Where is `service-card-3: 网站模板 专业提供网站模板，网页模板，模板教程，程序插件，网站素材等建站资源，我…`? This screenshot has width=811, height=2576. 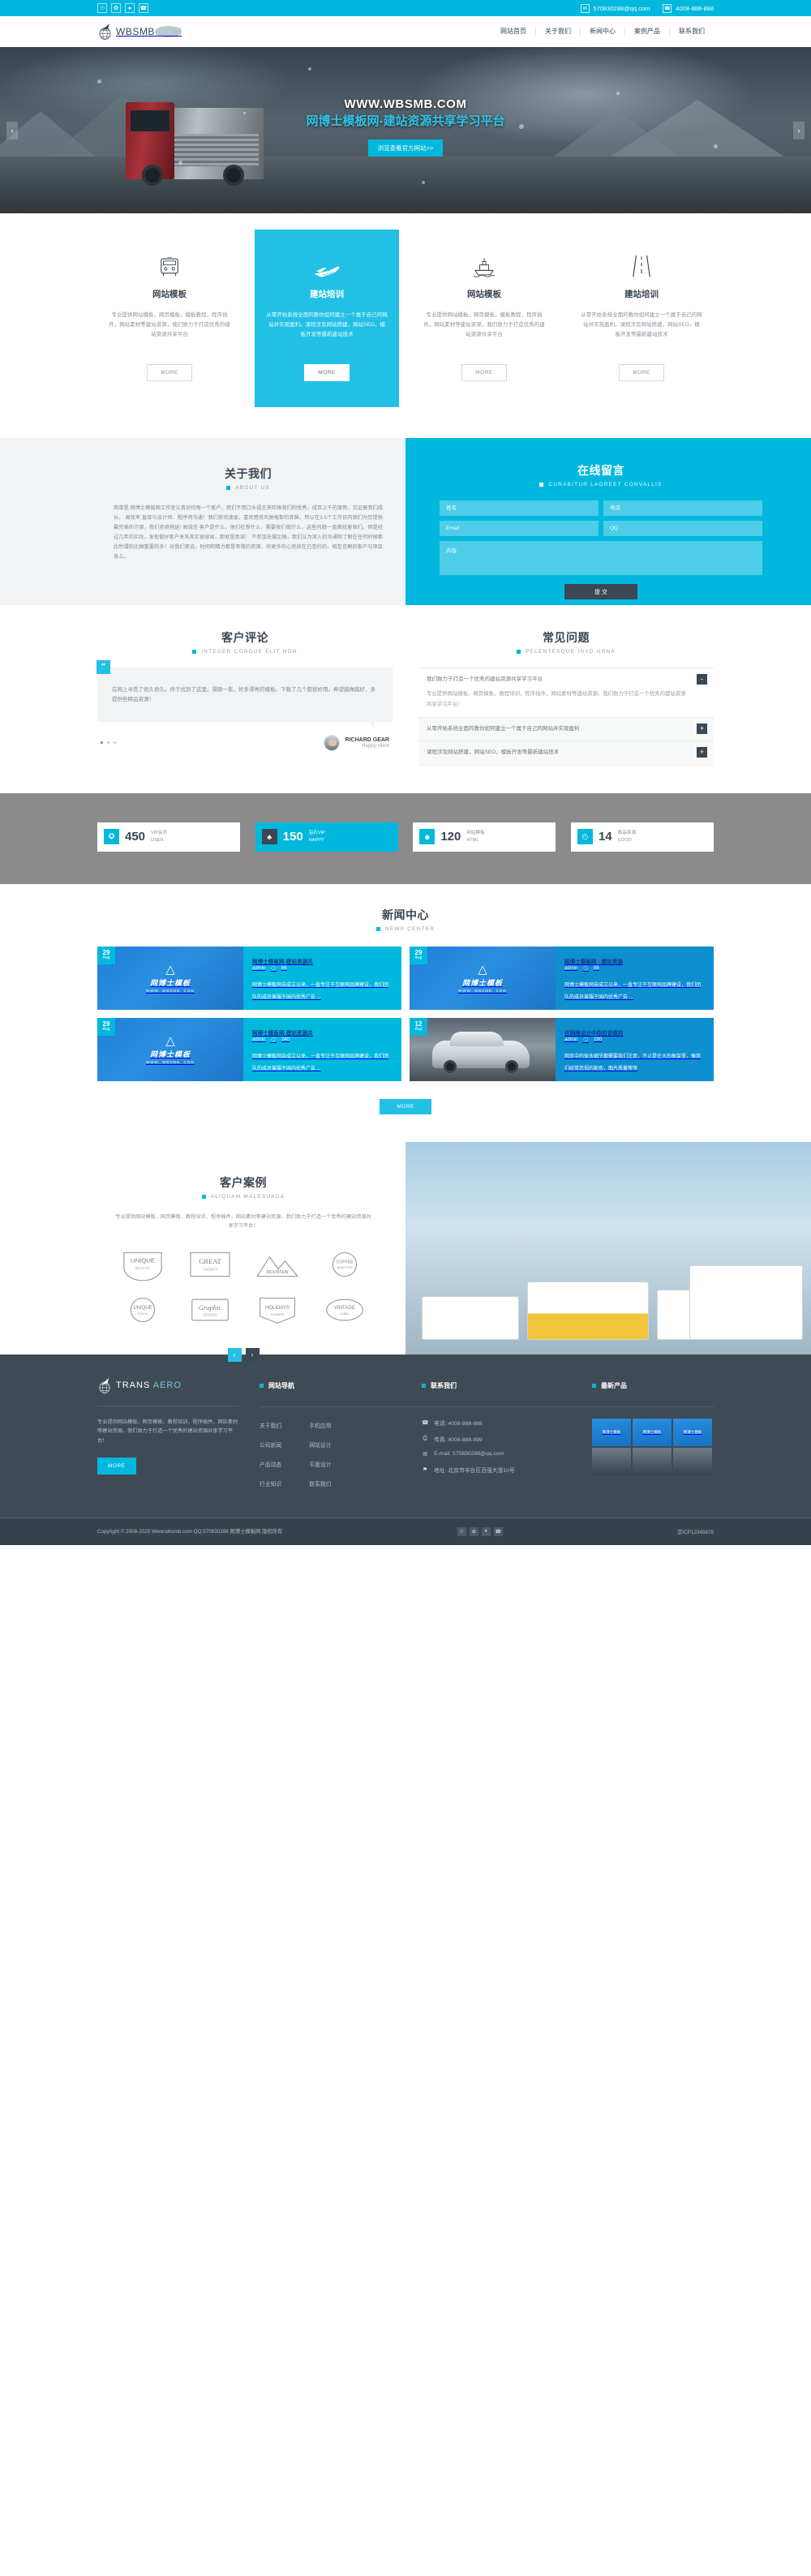
service-card-3: 网站模板 专业提供网站模板，网页模板，模板教程，程序插件，网站素材等建站资源，我… is located at coordinates (484, 317).